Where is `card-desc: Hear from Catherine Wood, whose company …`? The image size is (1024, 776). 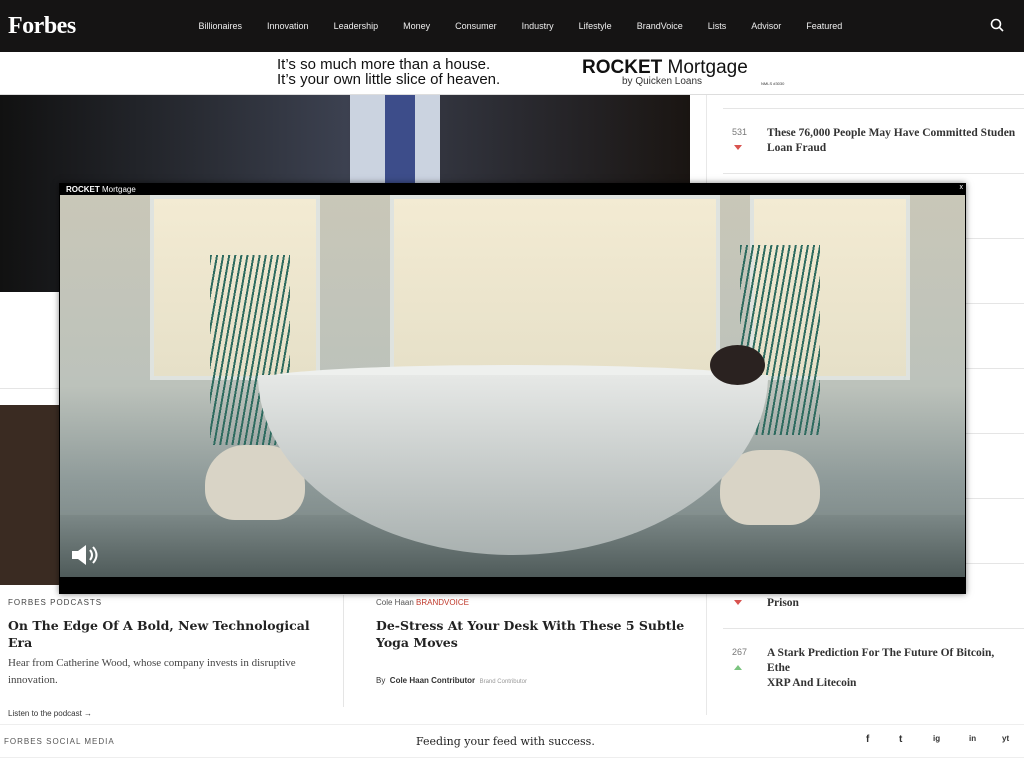 card-desc: Hear from Catherine Wood, whose company … is located at coordinates (152, 671).